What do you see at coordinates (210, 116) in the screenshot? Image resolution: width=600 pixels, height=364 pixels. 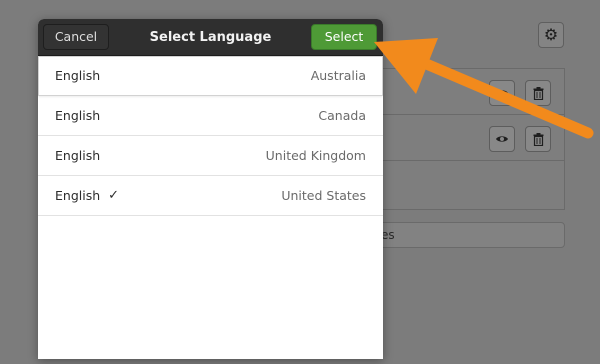 I see `language-row-canada: English Canada` at bounding box center [210, 116].